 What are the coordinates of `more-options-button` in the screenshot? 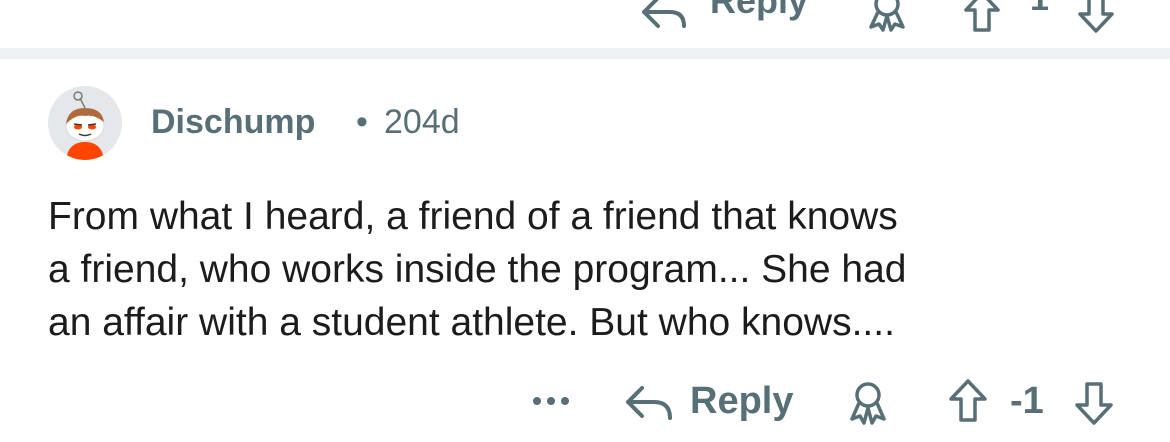 It's located at (552, 401).